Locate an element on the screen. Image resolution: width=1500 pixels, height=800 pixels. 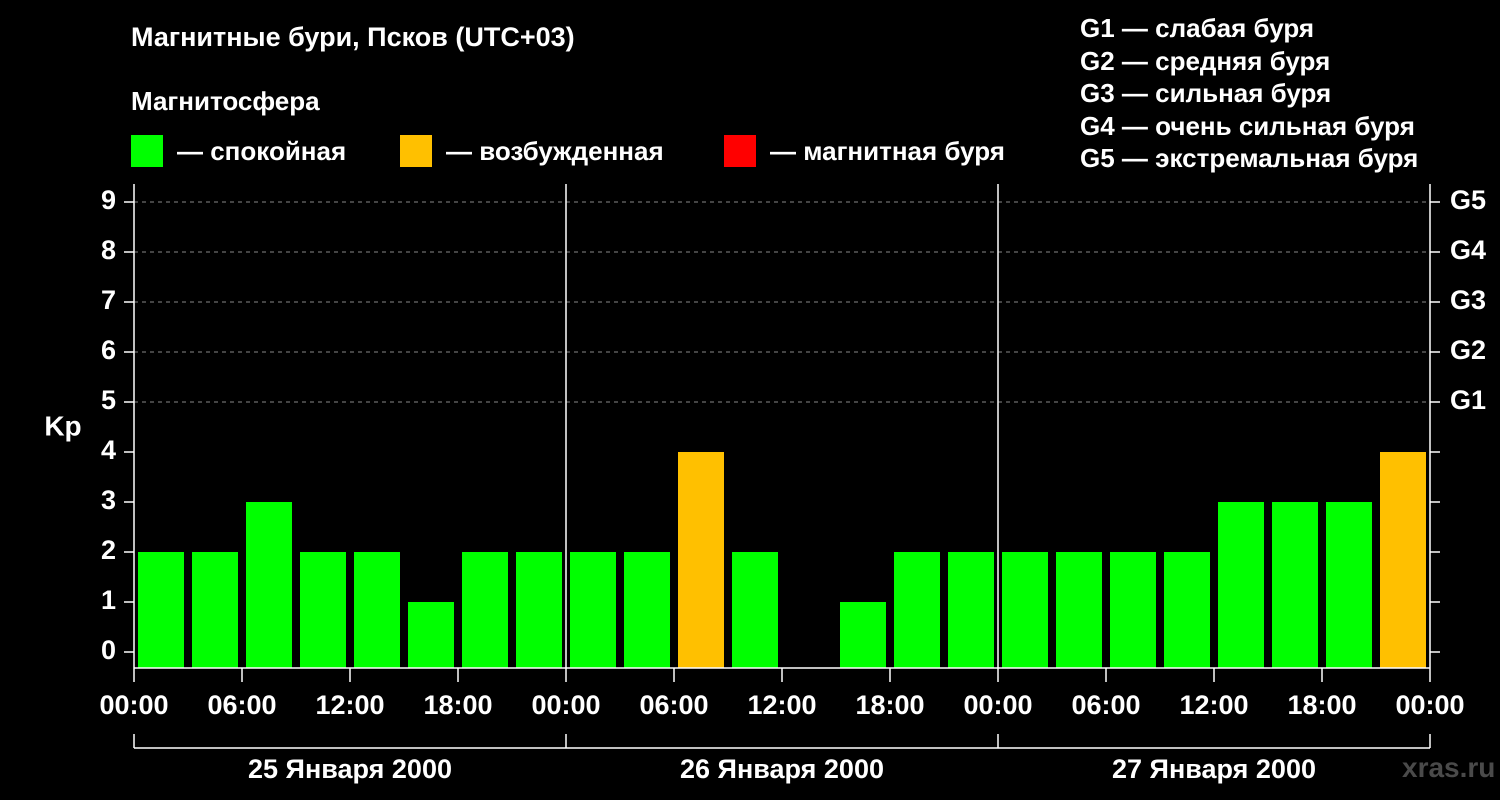
storm-level-tick-label: G5 is located at coordinates (1468, 200).